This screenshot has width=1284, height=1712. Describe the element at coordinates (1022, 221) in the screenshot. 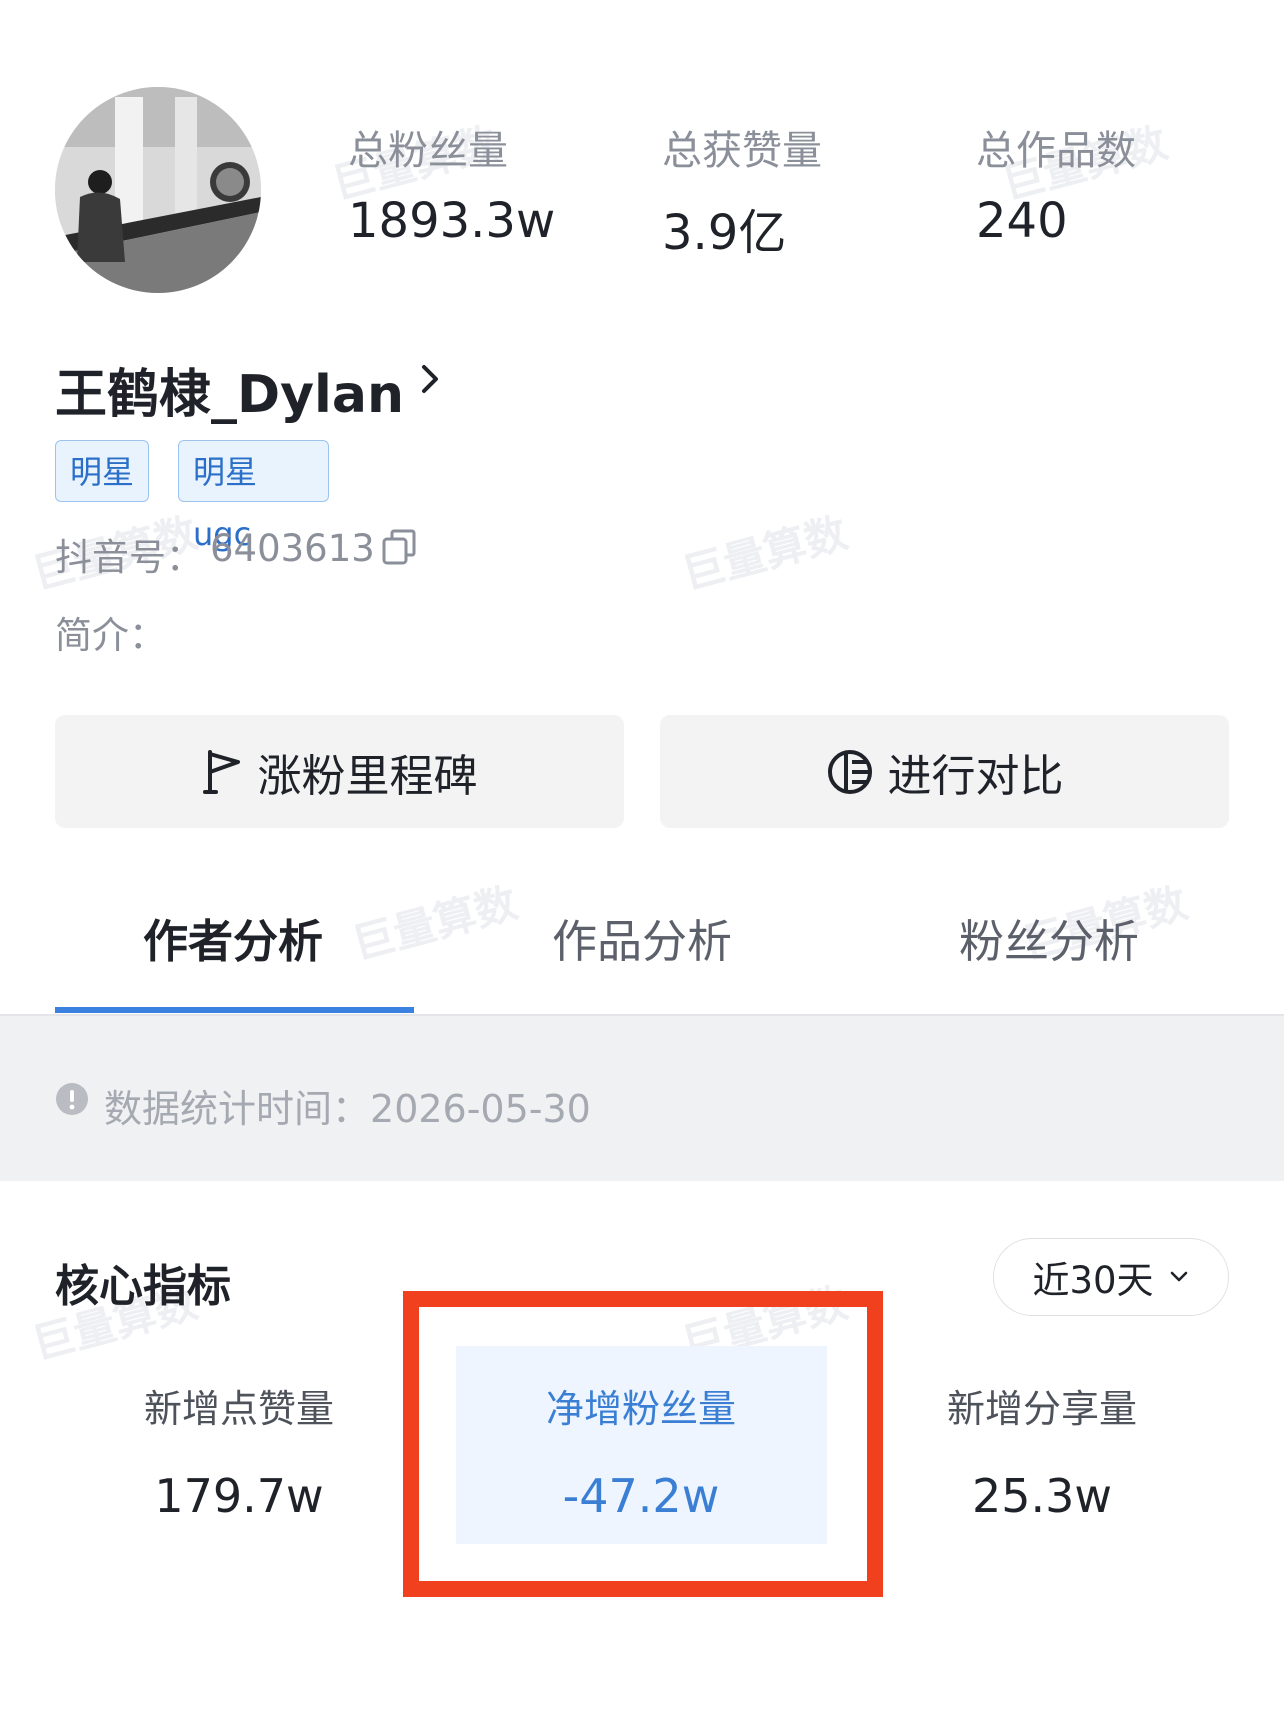

I see `stat-value-works: 240` at that location.